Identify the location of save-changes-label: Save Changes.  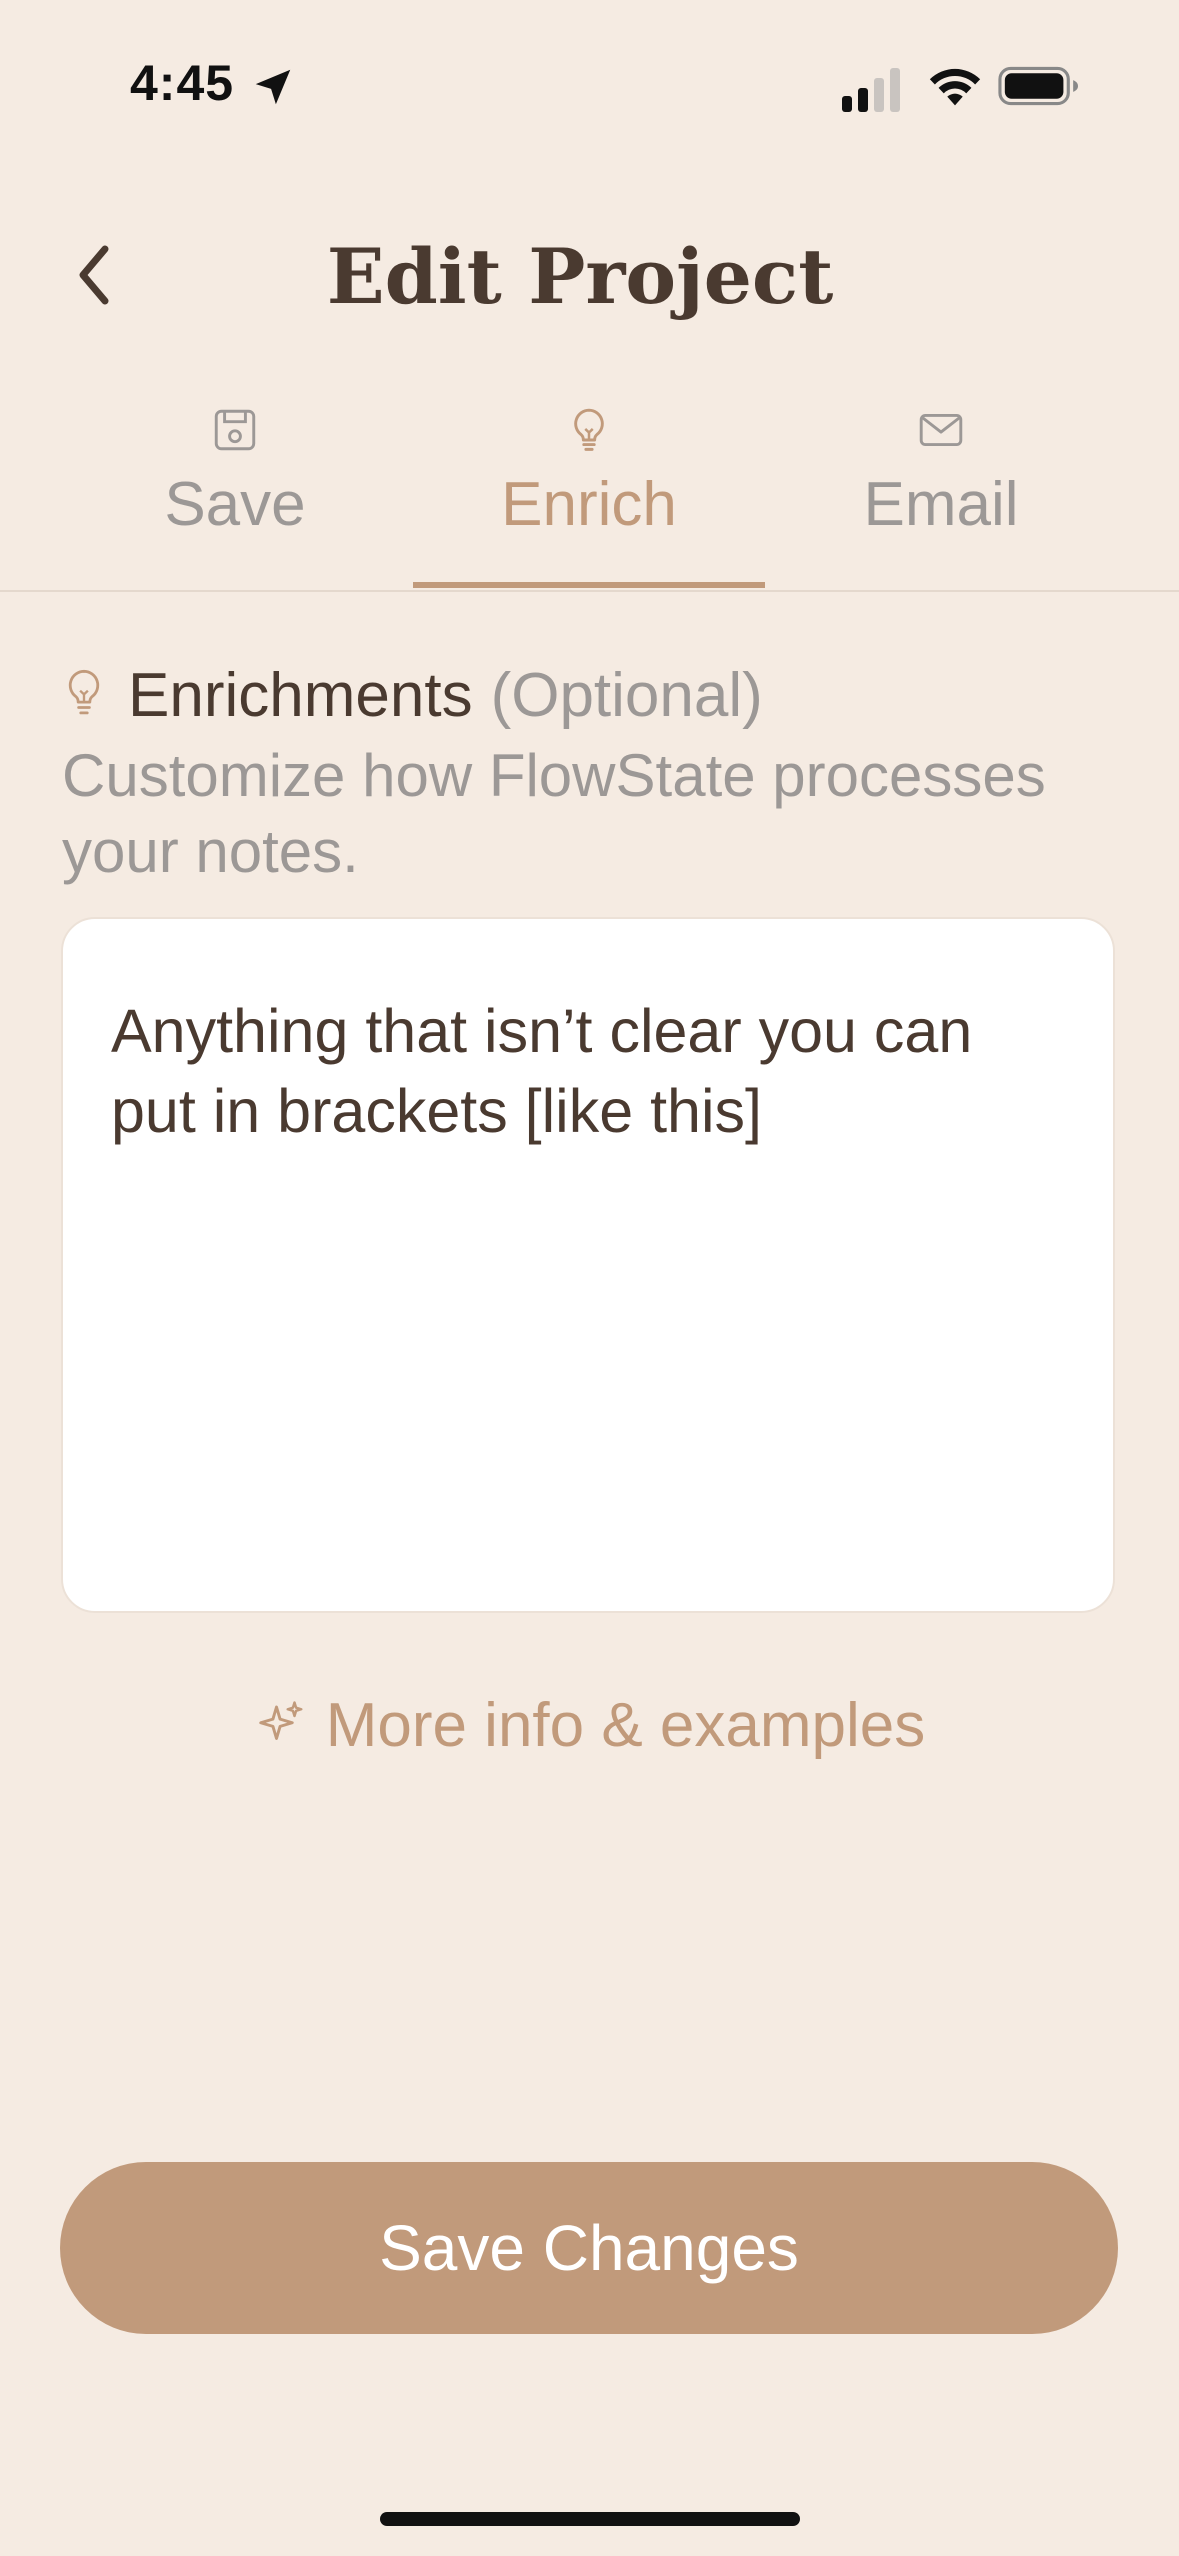
(589, 2248).